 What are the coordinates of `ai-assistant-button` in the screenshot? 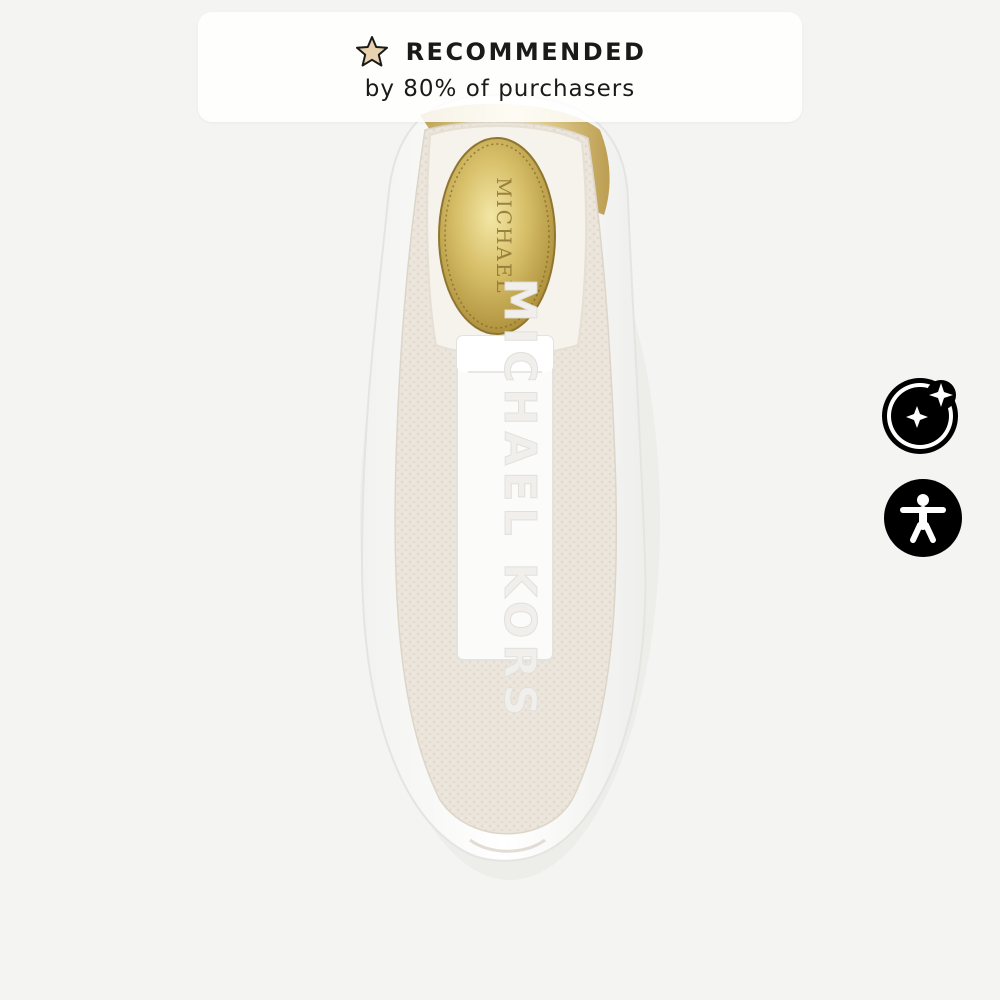 It's located at (921, 415).